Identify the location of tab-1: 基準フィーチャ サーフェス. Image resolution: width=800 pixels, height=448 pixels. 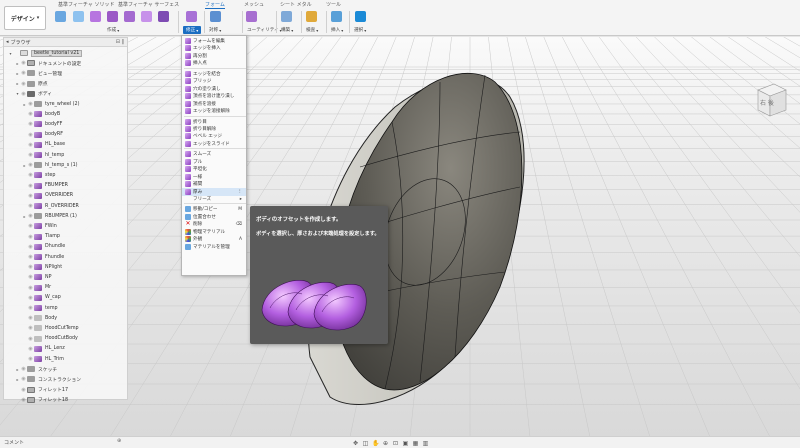
(148, 5).